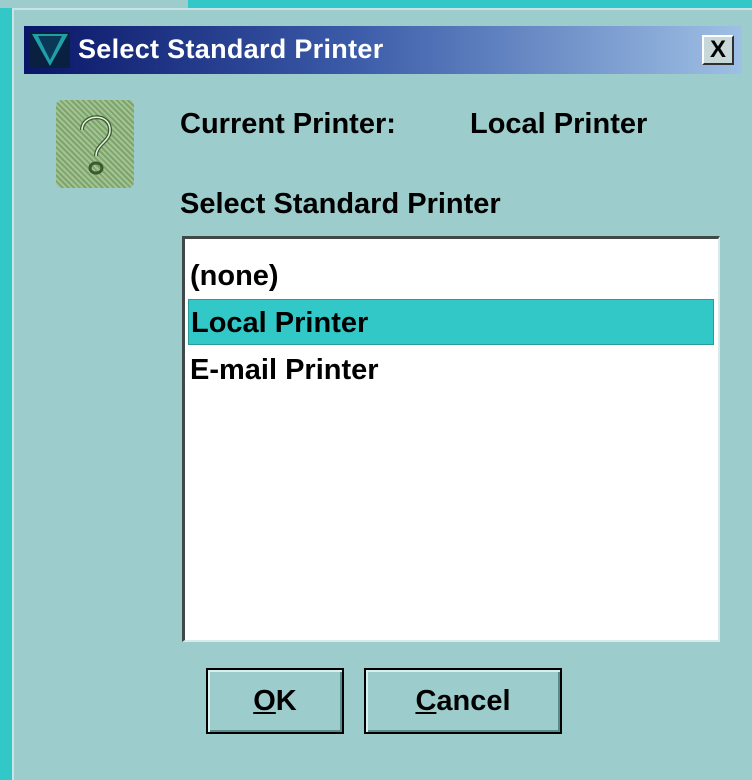 The width and height of the screenshot is (752, 780). Describe the element at coordinates (286, 700) in the screenshot. I see `ok-label-rest: K` at that location.